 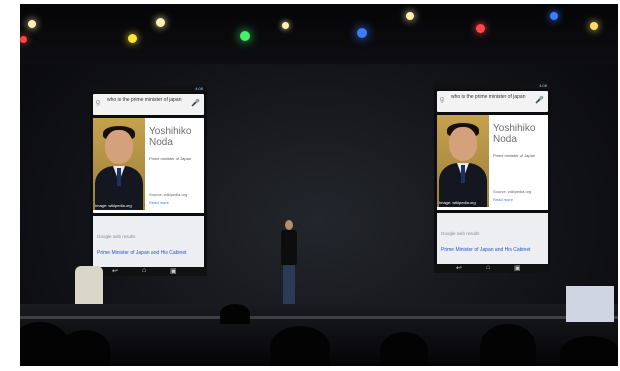 What do you see at coordinates (319, 317) in the screenshot?
I see `stage-edge` at bounding box center [319, 317].